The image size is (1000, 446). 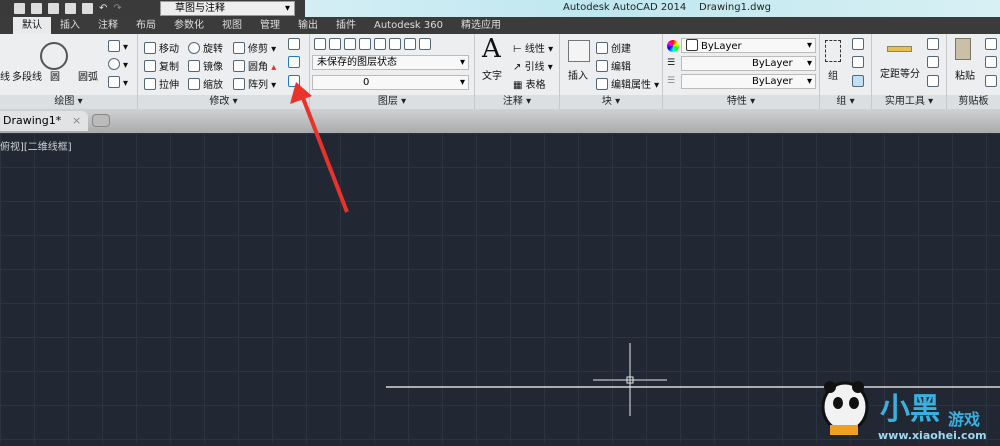 What do you see at coordinates (910, 409) in the screenshot?
I see `svg-text: 小黑` at bounding box center [910, 409].